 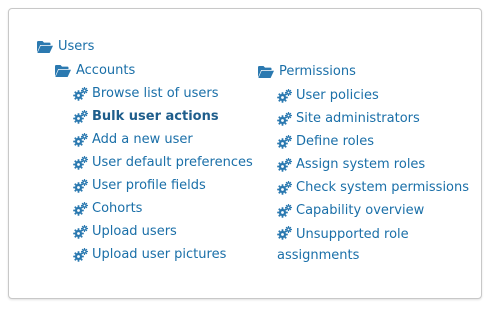 What do you see at coordinates (133, 140) in the screenshot?
I see `link-add-a-new-user: Add a new user` at bounding box center [133, 140].